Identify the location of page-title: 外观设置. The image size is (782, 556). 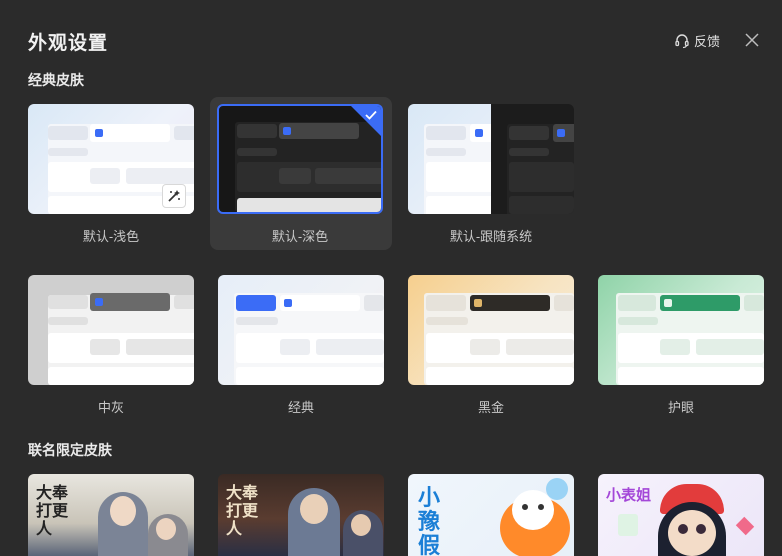
(68, 43).